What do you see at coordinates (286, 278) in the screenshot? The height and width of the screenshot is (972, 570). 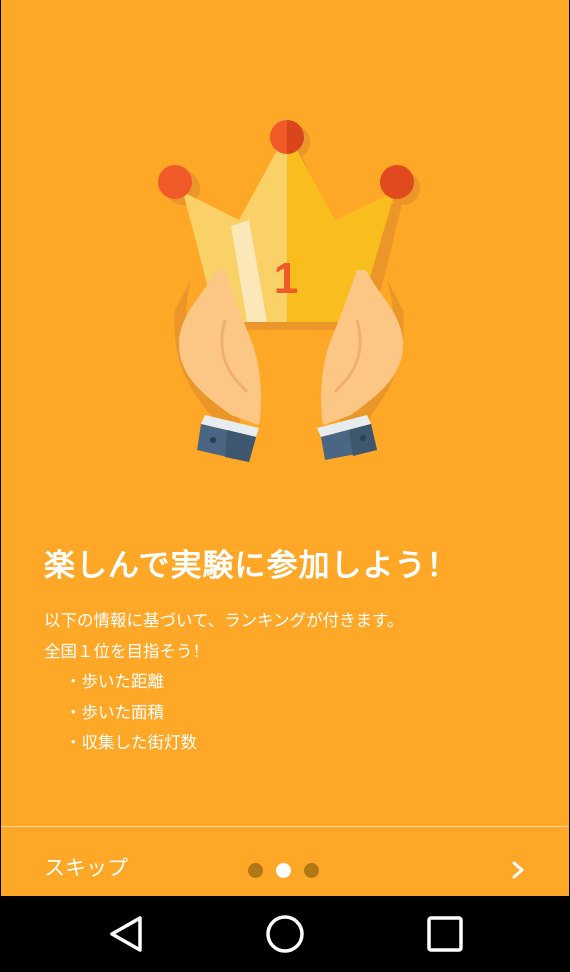 I see `crown-number: 1` at bounding box center [286, 278].